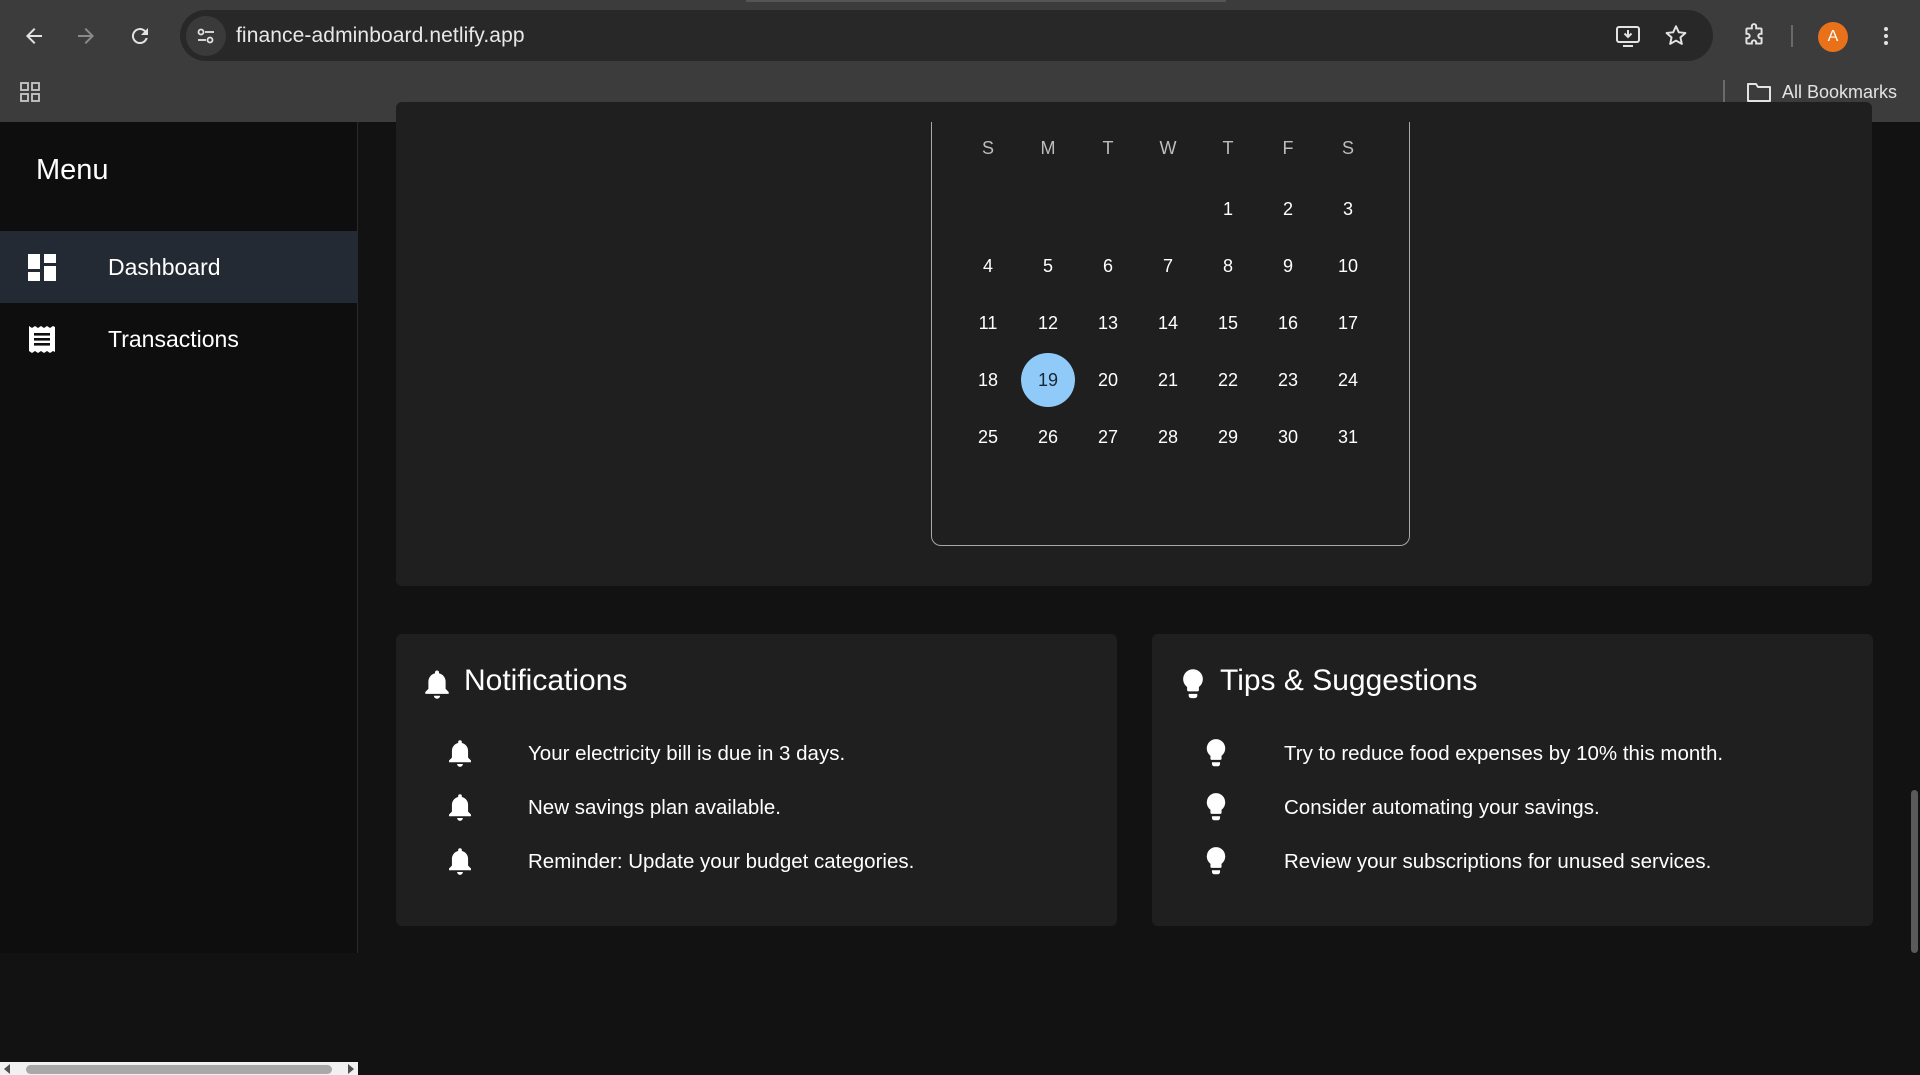  I want to click on receipt-icon, so click(42, 339).